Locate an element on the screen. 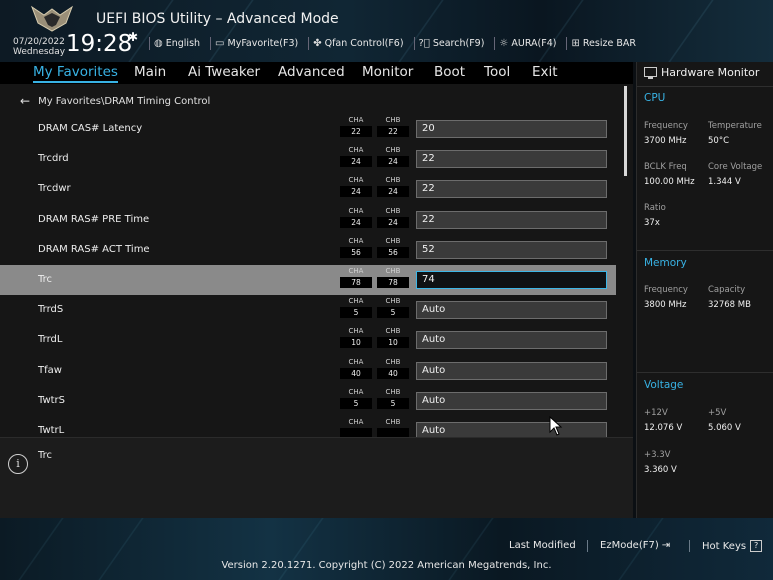 This screenshot has width=773, height=580. menu-tab-advanced: Advanced is located at coordinates (311, 72).